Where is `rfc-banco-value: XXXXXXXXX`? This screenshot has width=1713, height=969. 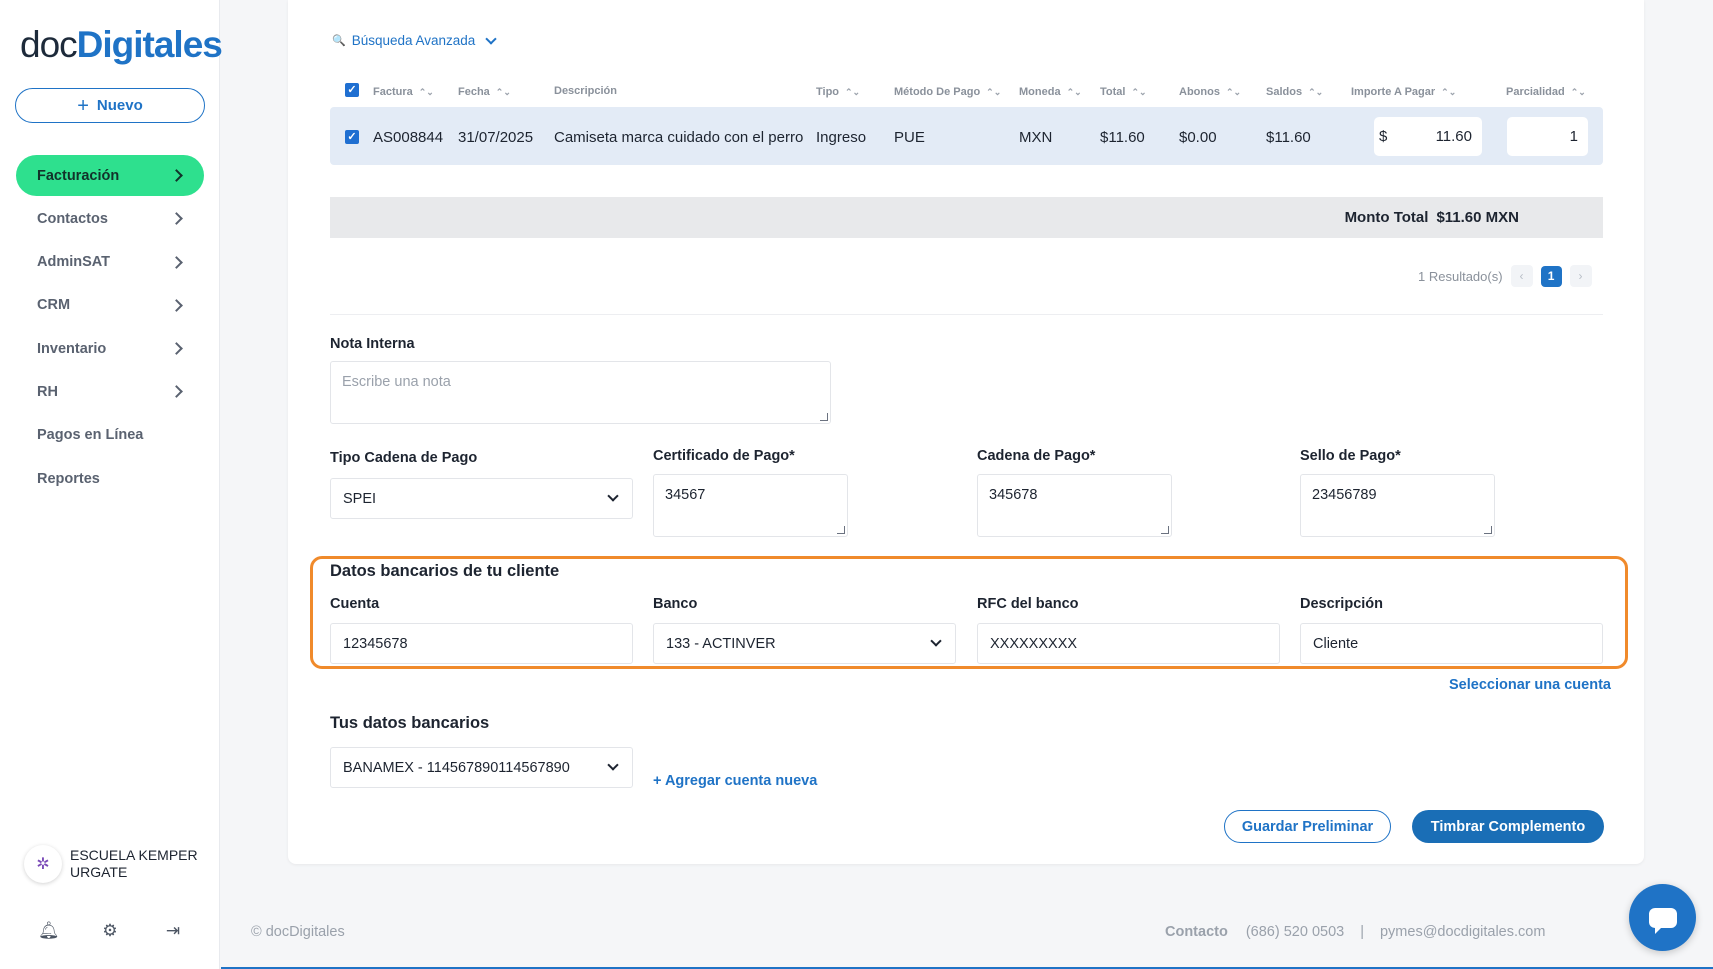
rfc-banco-value: XXXXXXXXX is located at coordinates (1034, 643).